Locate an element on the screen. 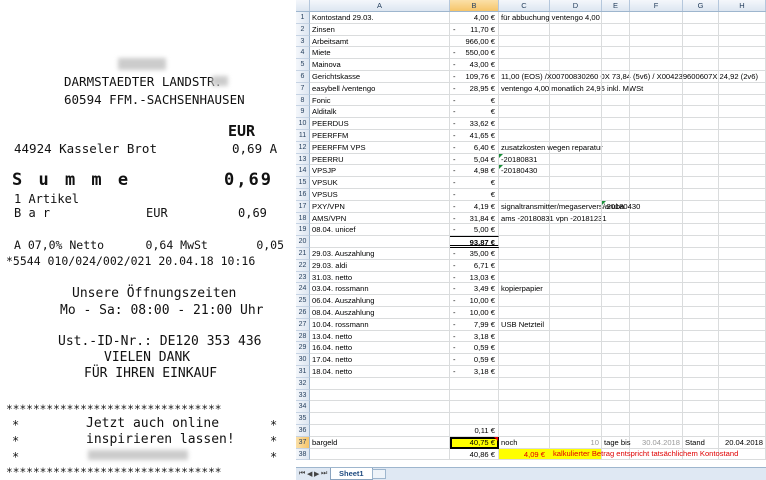 Image resolution: width=766 pixels, height=480 pixels. cell-b: - 28,95 € is located at coordinates (474, 88).